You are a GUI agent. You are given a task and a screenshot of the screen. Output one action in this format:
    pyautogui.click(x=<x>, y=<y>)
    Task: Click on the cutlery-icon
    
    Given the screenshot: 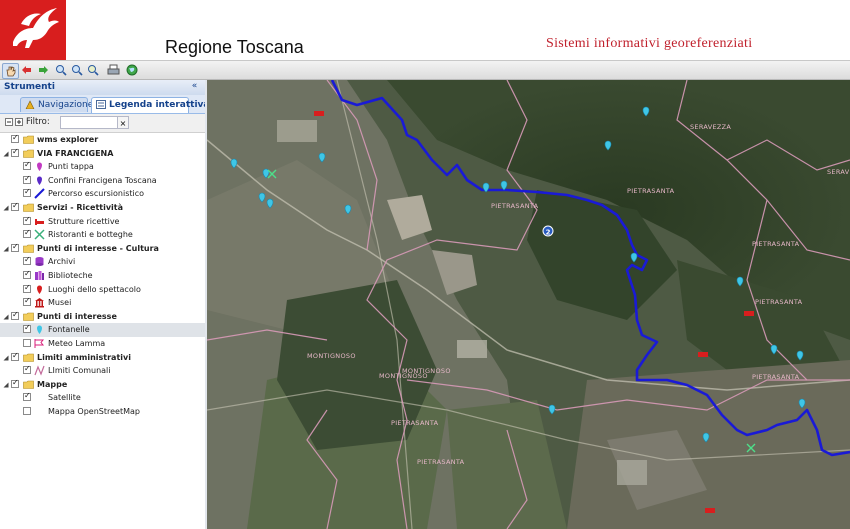 What is the action you would take?
    pyautogui.click(x=39, y=234)
    